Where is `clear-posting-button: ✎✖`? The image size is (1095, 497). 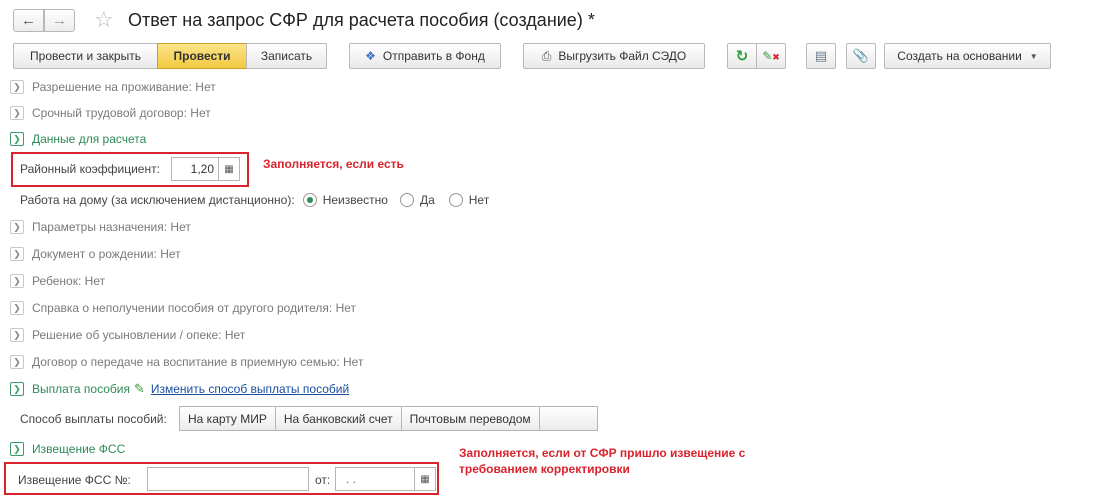
clear-posting-button: ✎✖ is located at coordinates (771, 56).